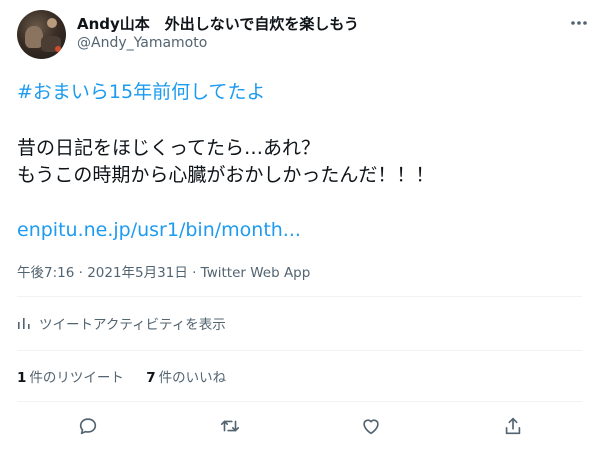  Describe the element at coordinates (151, 378) in the screenshot. I see `likes-count: 7` at that location.